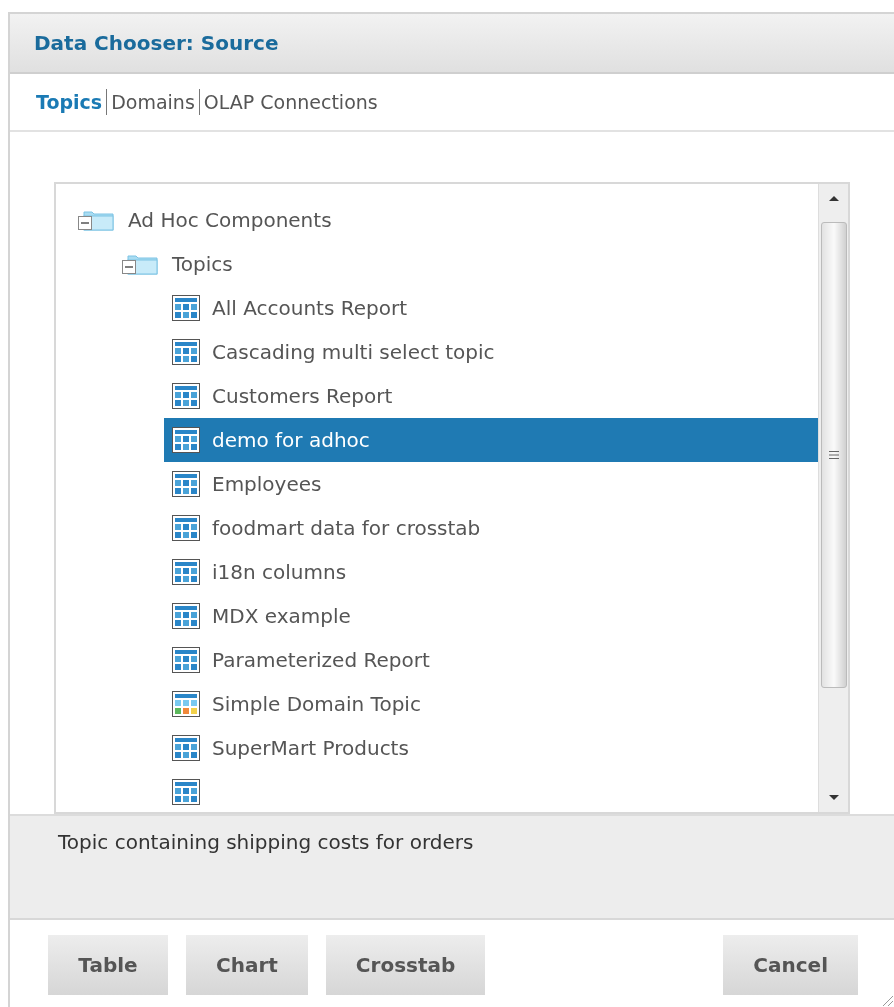 The height and width of the screenshot is (1007, 894). What do you see at coordinates (405, 965) in the screenshot?
I see `dialog-button: Crosstab` at bounding box center [405, 965].